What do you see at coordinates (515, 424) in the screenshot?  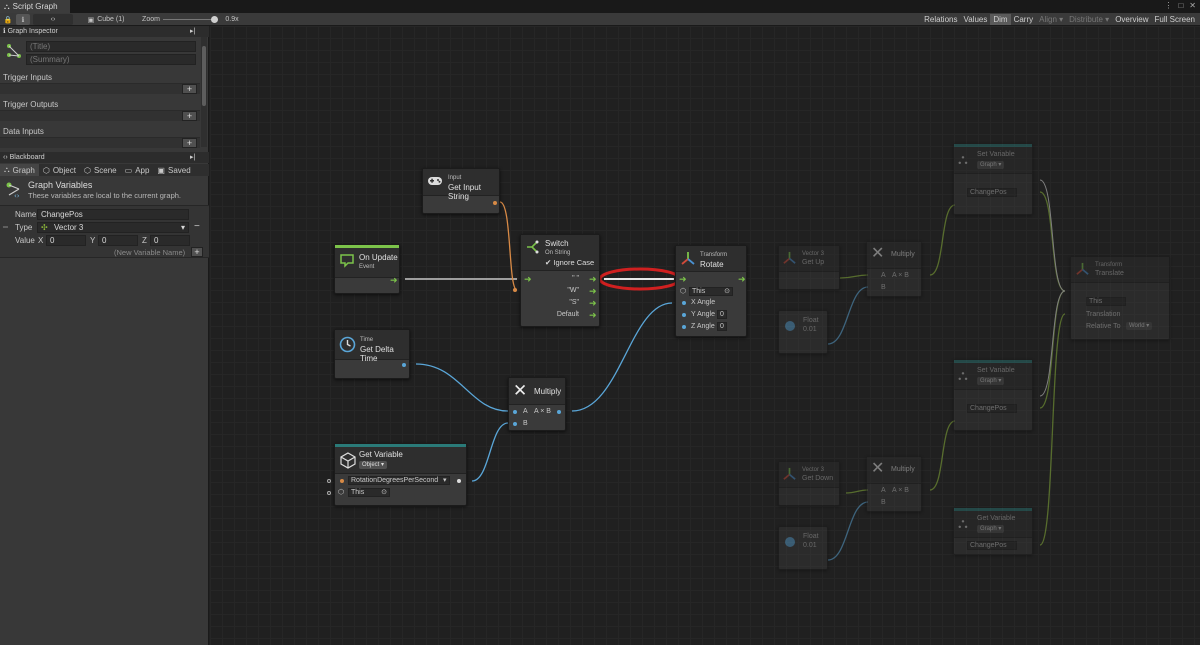 I see `b-in-port` at bounding box center [515, 424].